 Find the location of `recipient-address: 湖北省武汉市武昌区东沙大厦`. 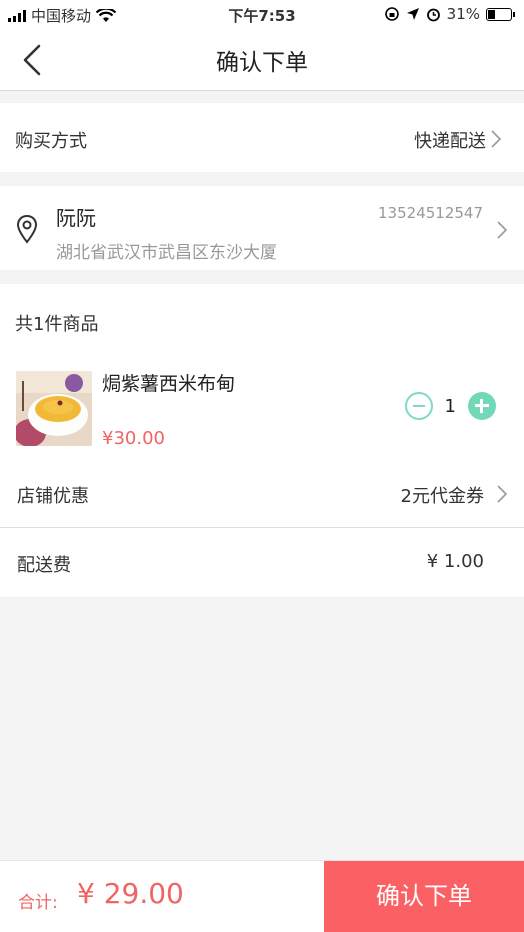

recipient-address: 湖北省武汉市武昌区东沙大厦 is located at coordinates (166, 253).